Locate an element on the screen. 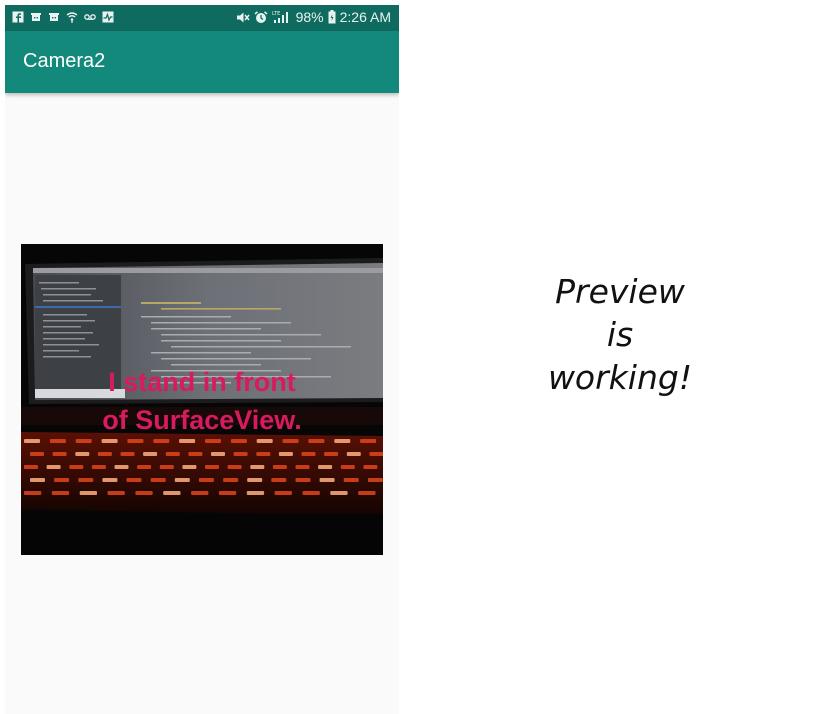 This screenshot has width=814, height=714. app-bar: Camera2 is located at coordinates (202, 62).